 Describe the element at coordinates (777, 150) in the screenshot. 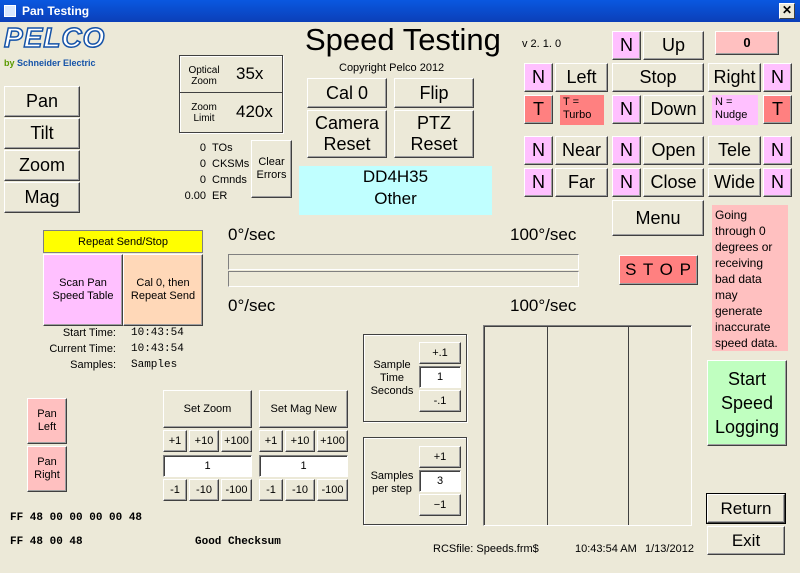

I see `tele-n-button: N` at that location.